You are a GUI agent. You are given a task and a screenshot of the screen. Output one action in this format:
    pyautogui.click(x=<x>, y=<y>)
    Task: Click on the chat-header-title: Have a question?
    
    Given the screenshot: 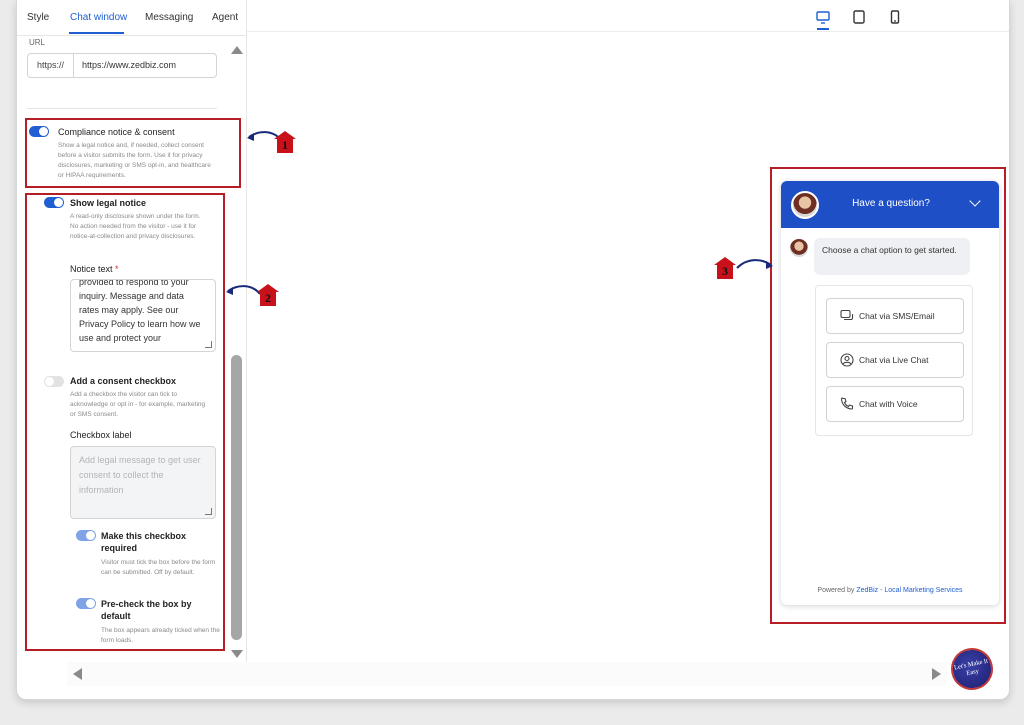 What is the action you would take?
    pyautogui.click(x=891, y=203)
    